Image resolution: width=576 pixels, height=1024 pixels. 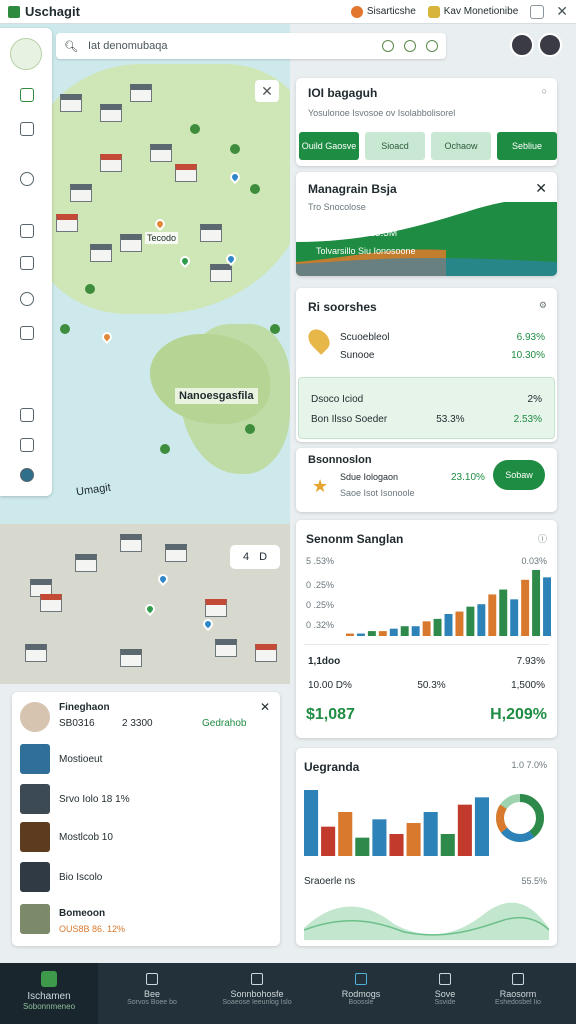 What do you see at coordinates (320, 561) in the screenshot?
I see `y-tick-label: 5 .53%` at bounding box center [320, 561].